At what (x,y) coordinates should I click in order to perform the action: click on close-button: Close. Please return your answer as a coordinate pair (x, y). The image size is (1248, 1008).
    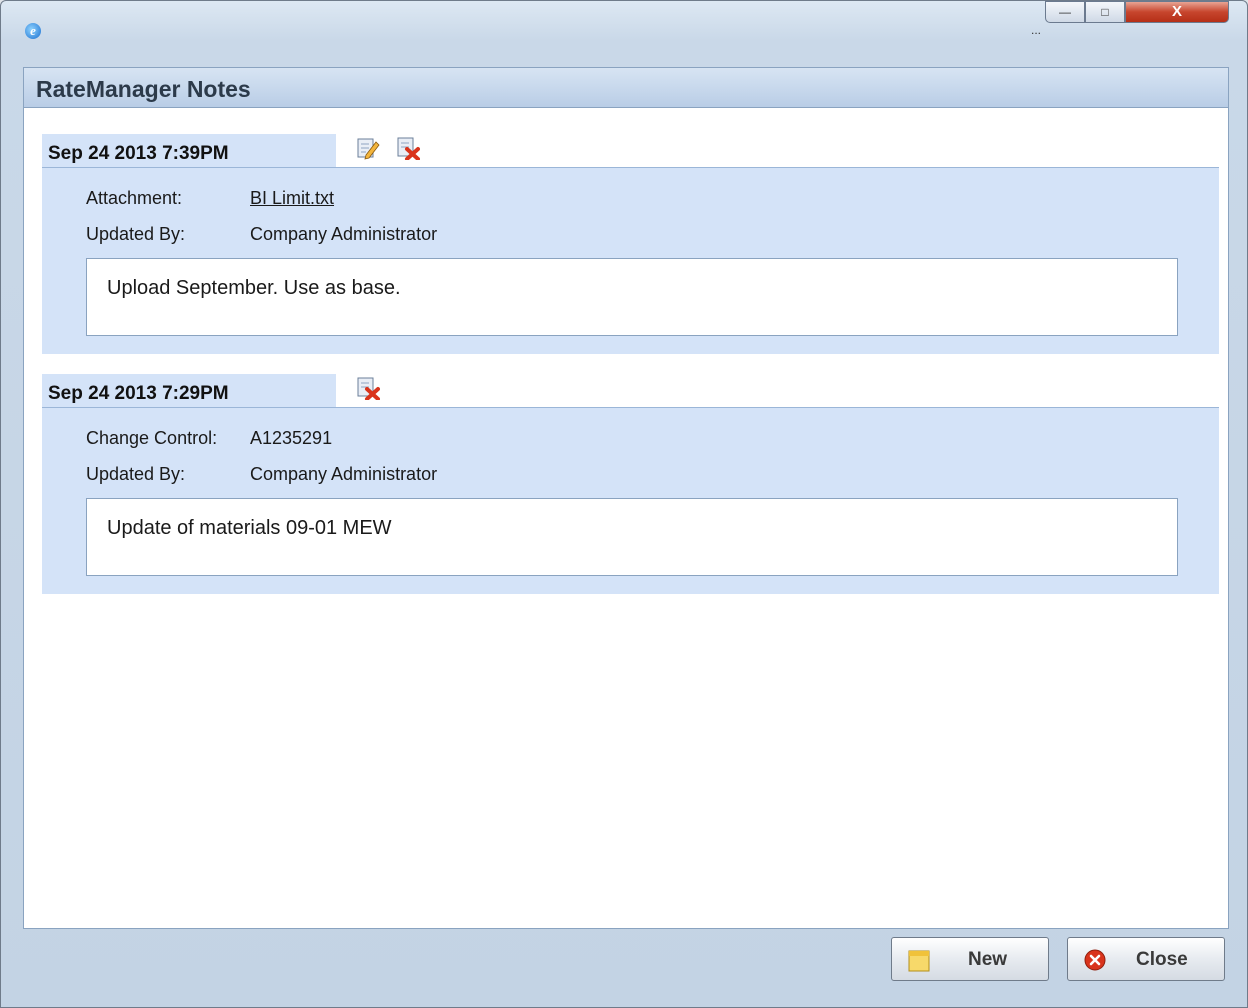
    Looking at the image, I should click on (1146, 959).